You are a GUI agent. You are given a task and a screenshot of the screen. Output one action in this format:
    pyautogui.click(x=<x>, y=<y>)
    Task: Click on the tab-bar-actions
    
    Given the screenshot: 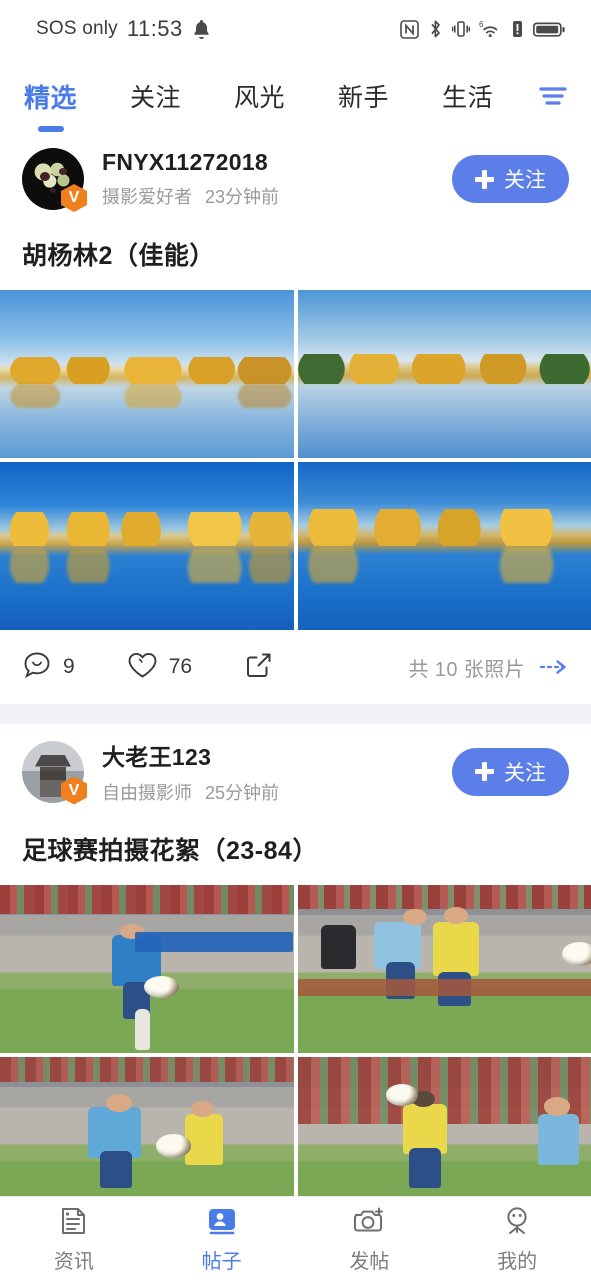 What is the action you would take?
    pyautogui.click(x=563, y=96)
    